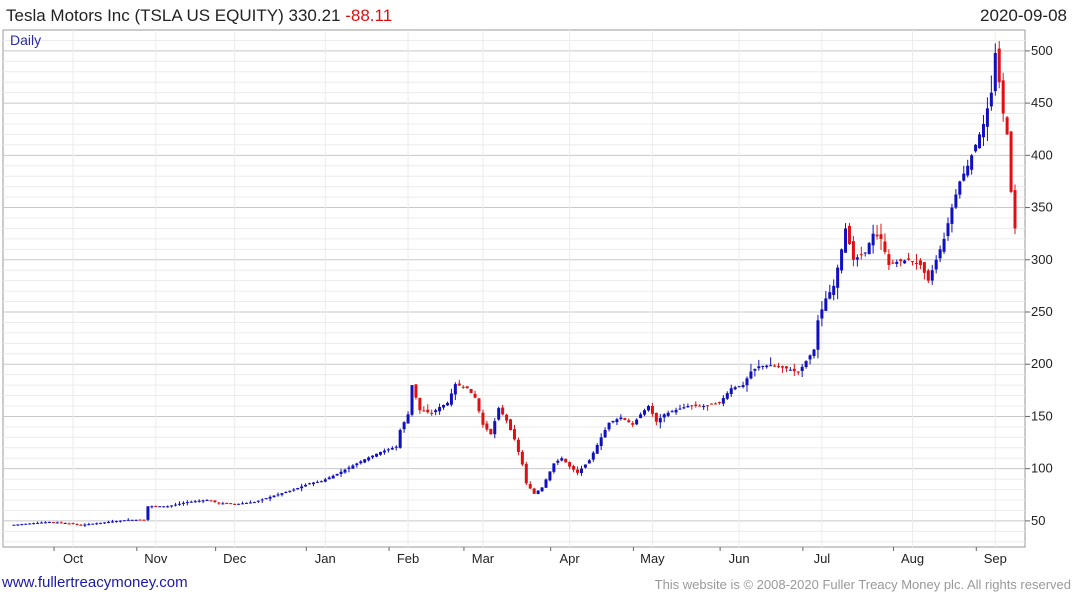 This screenshot has height=600, width=1075. What do you see at coordinates (570, 558) in the screenshot?
I see `x-tick-label: Apr` at bounding box center [570, 558].